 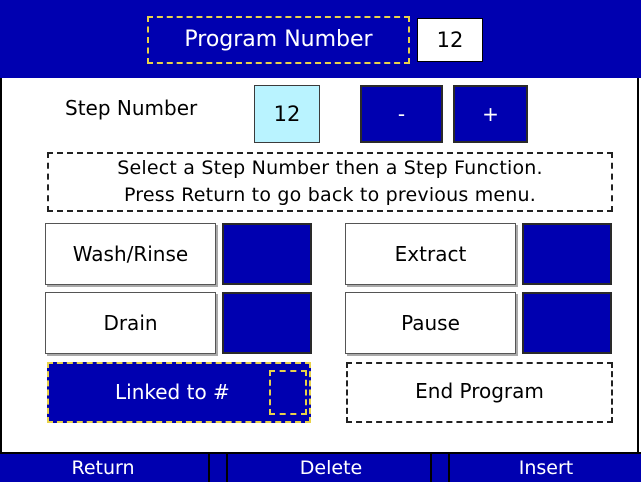 I want to click on pause-button: Pause, so click(x=430, y=323).